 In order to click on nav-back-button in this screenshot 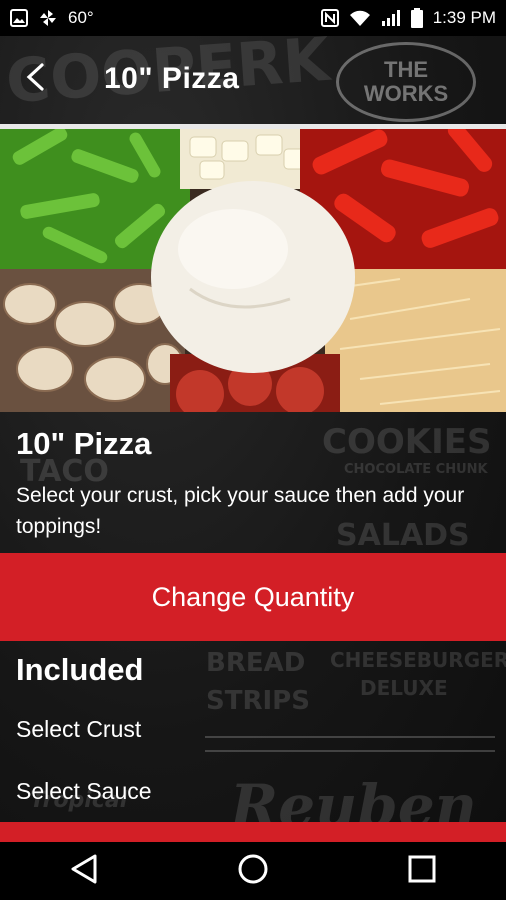, I will do `click(84, 871)`.